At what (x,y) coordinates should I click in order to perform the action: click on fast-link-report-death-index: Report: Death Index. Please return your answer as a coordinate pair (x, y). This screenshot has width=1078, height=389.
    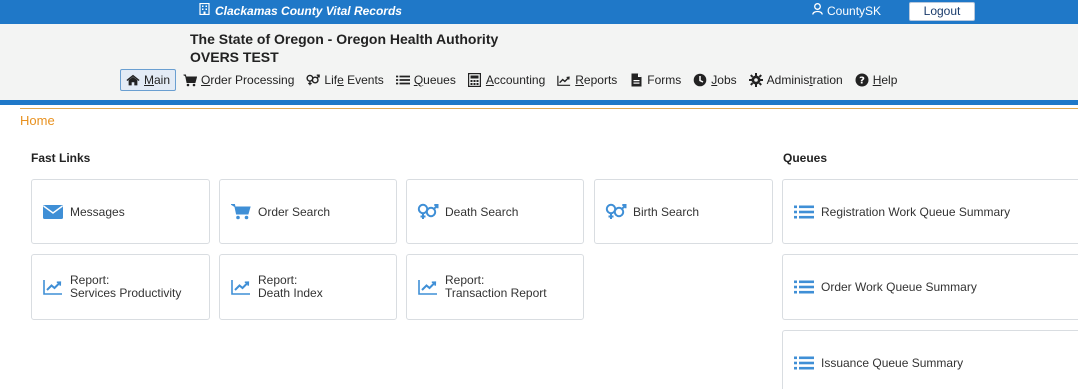
    Looking at the image, I should click on (308, 287).